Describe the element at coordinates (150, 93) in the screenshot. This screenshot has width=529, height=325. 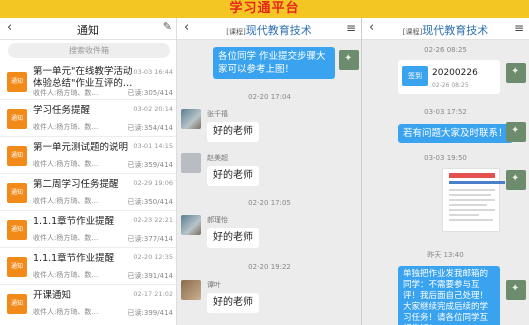
I see `item-read-count: 已读:305/414` at that location.